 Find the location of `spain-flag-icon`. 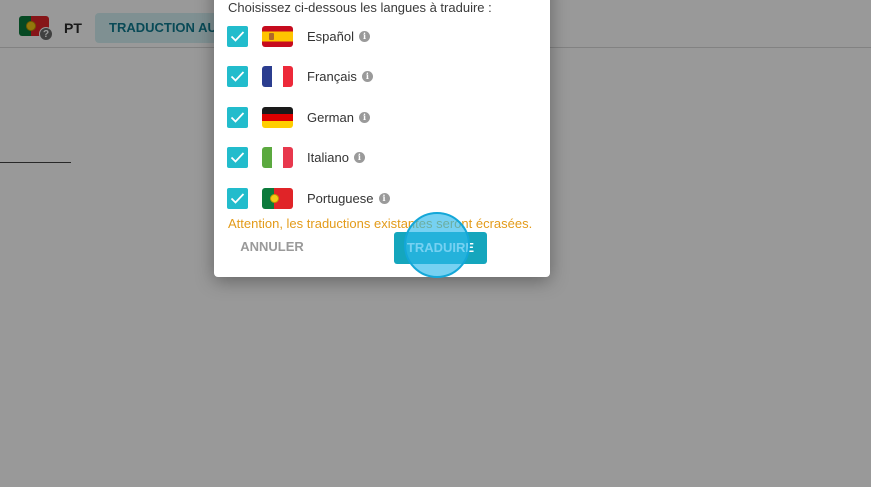

spain-flag-icon is located at coordinates (277, 36).